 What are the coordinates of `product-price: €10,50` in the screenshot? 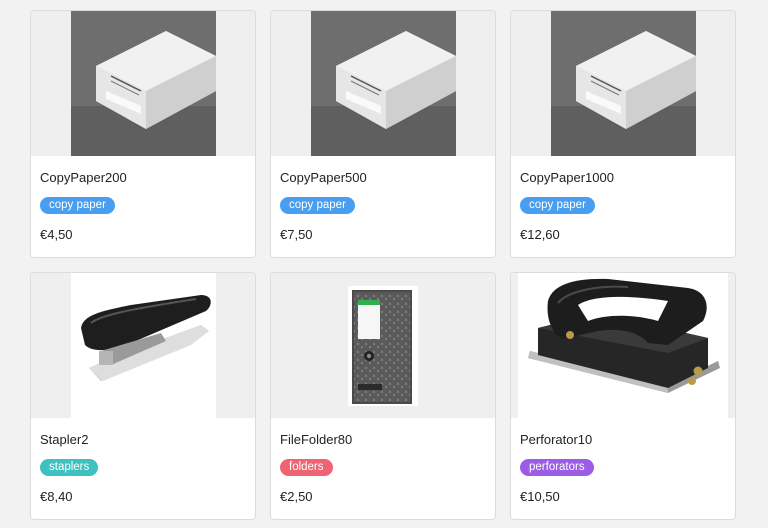 It's located at (540, 496).